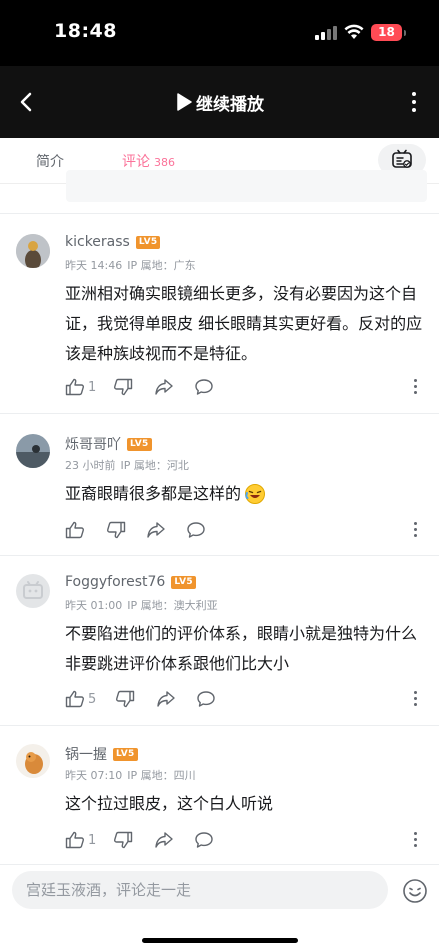  I want to click on username: Foggyforest76, so click(115, 582).